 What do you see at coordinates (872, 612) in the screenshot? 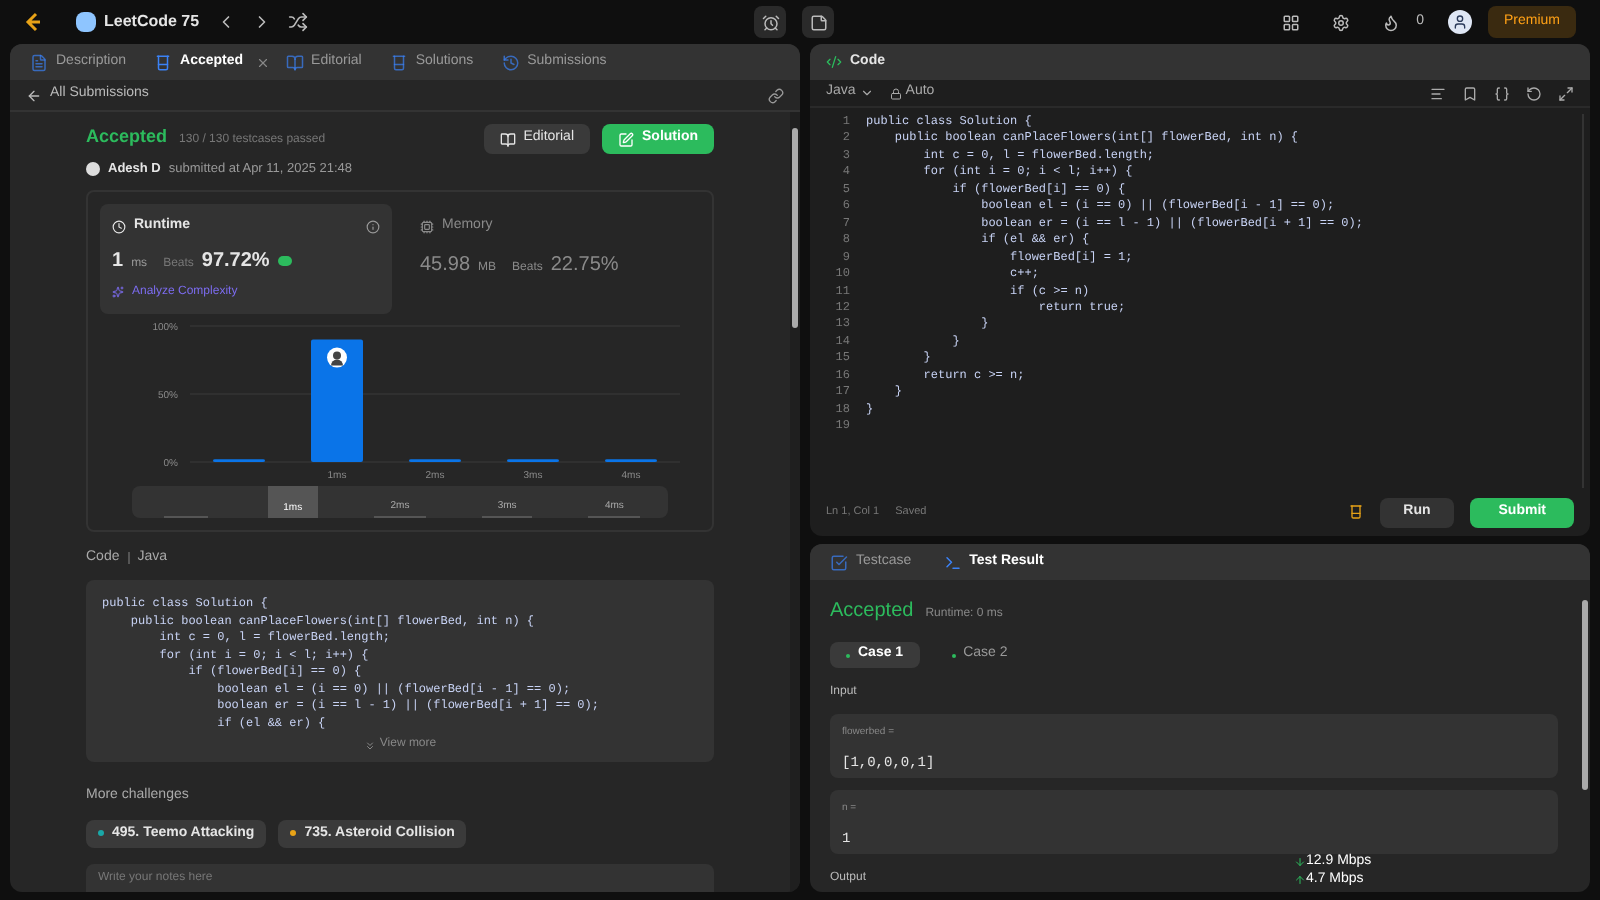
I see `result-status: Accepted` at bounding box center [872, 612].